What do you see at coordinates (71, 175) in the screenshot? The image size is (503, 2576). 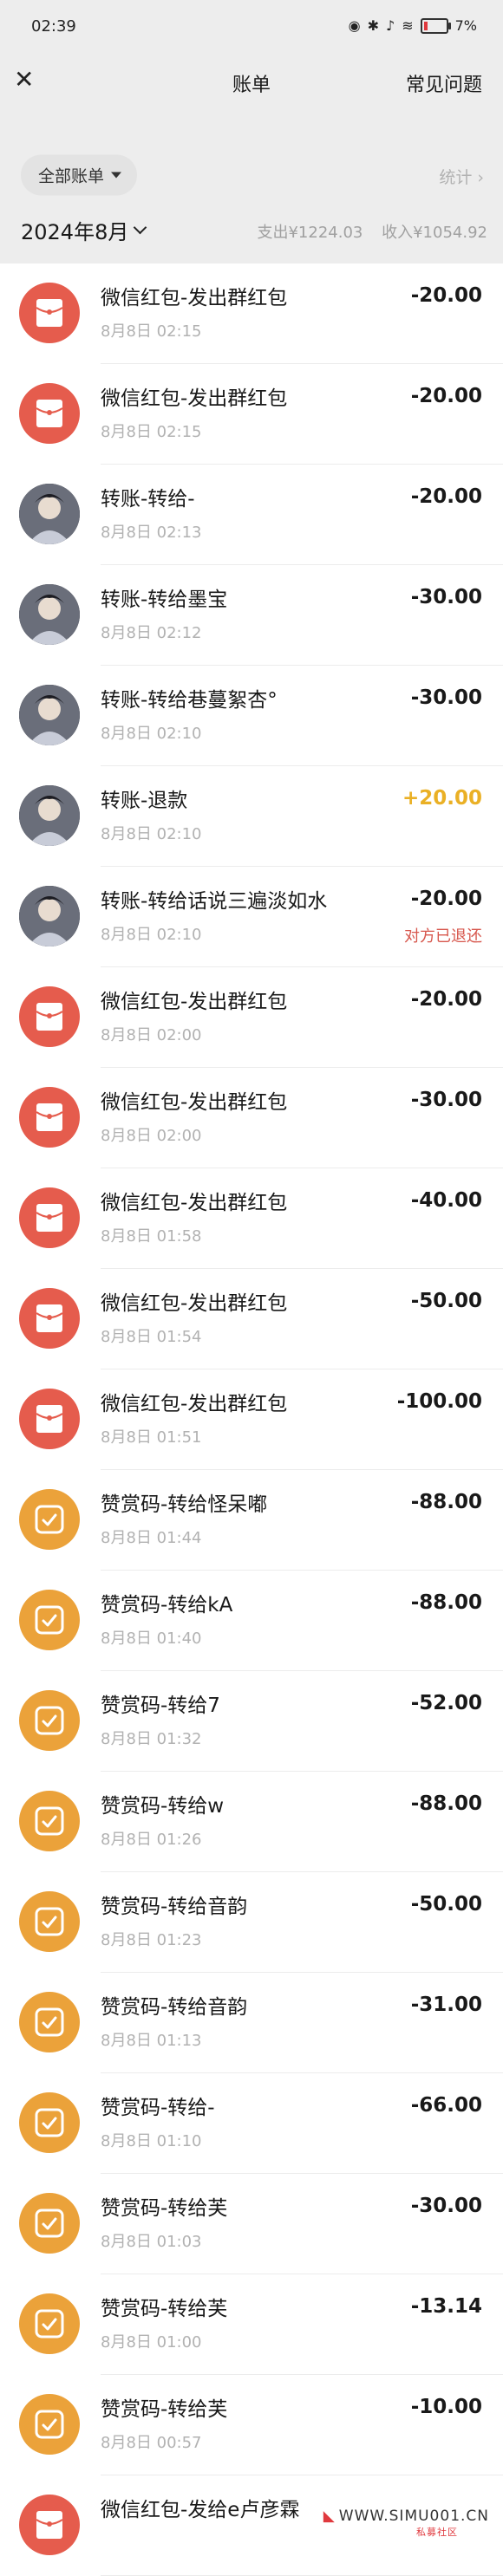 I see `bill-filter-label: 全部账单` at bounding box center [71, 175].